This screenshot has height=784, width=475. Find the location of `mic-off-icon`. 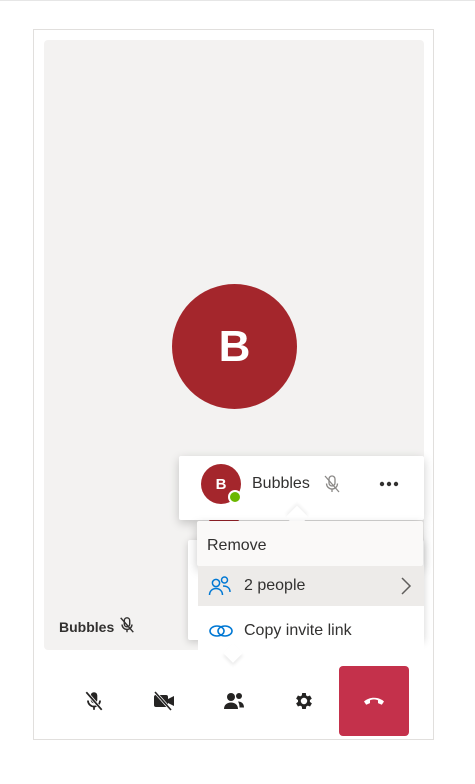

mic-off-icon is located at coordinates (94, 701).